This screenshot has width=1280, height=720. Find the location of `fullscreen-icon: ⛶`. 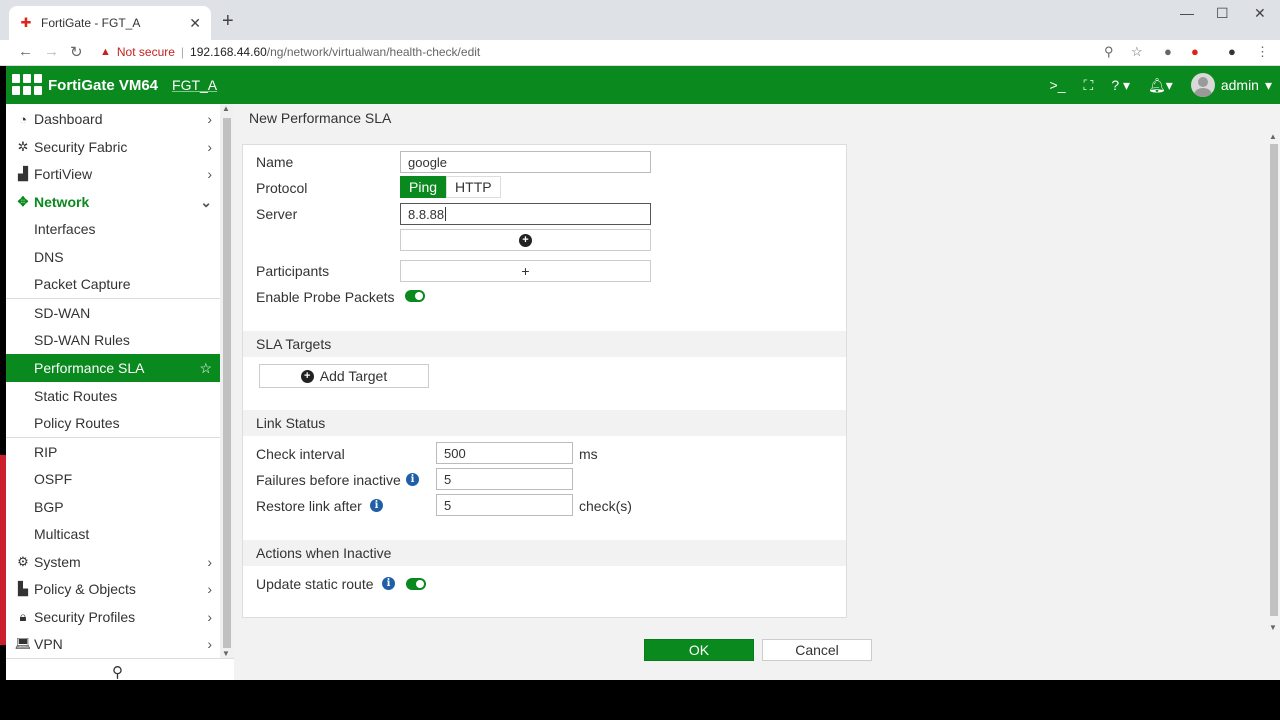

fullscreen-icon: ⛶ is located at coordinates (1089, 85).